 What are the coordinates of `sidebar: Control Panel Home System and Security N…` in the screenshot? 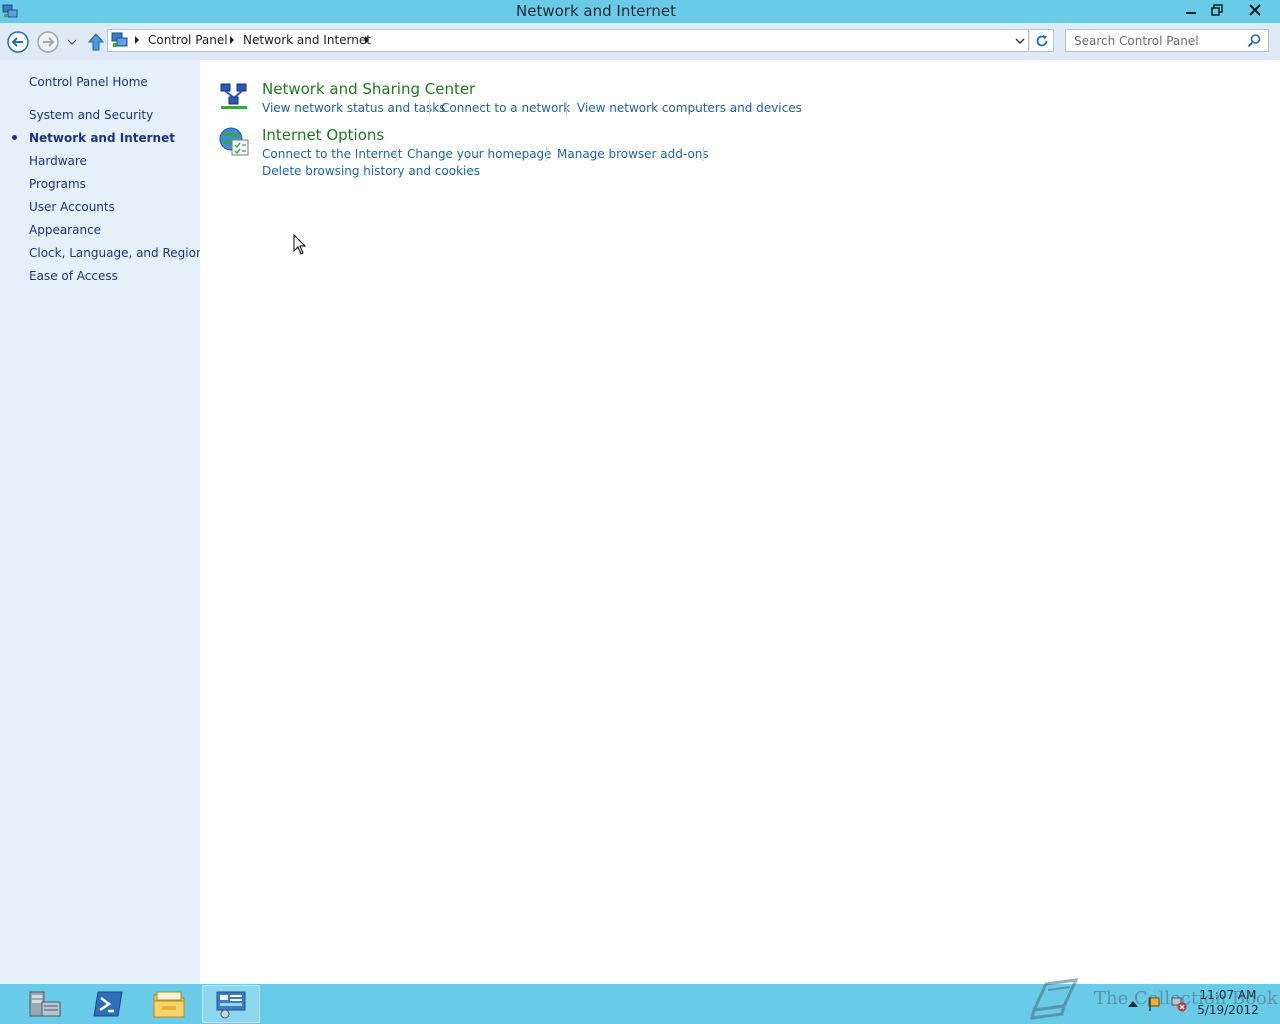 It's located at (102, 522).